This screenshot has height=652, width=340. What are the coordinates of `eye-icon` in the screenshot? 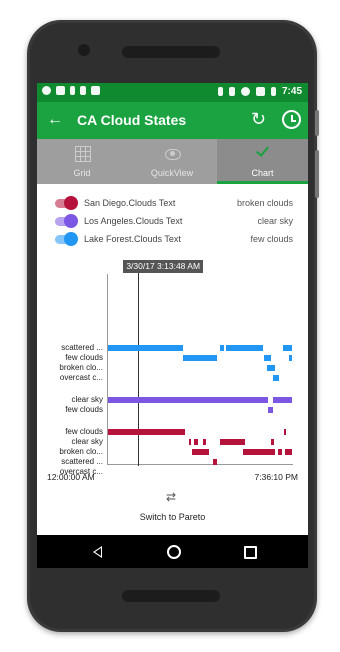 It's located at (173, 154).